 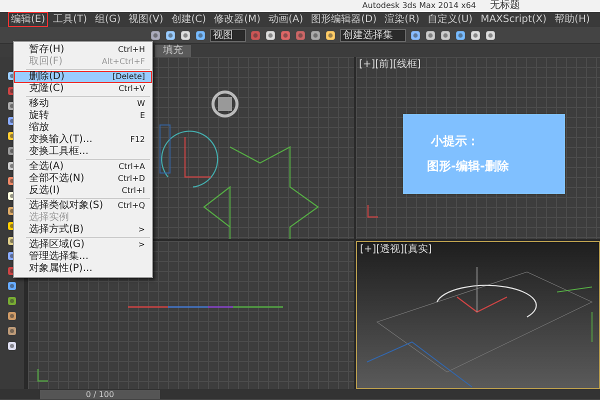 I want to click on menu-item: 反选(I) Ctrl+I, so click(x=83, y=191).